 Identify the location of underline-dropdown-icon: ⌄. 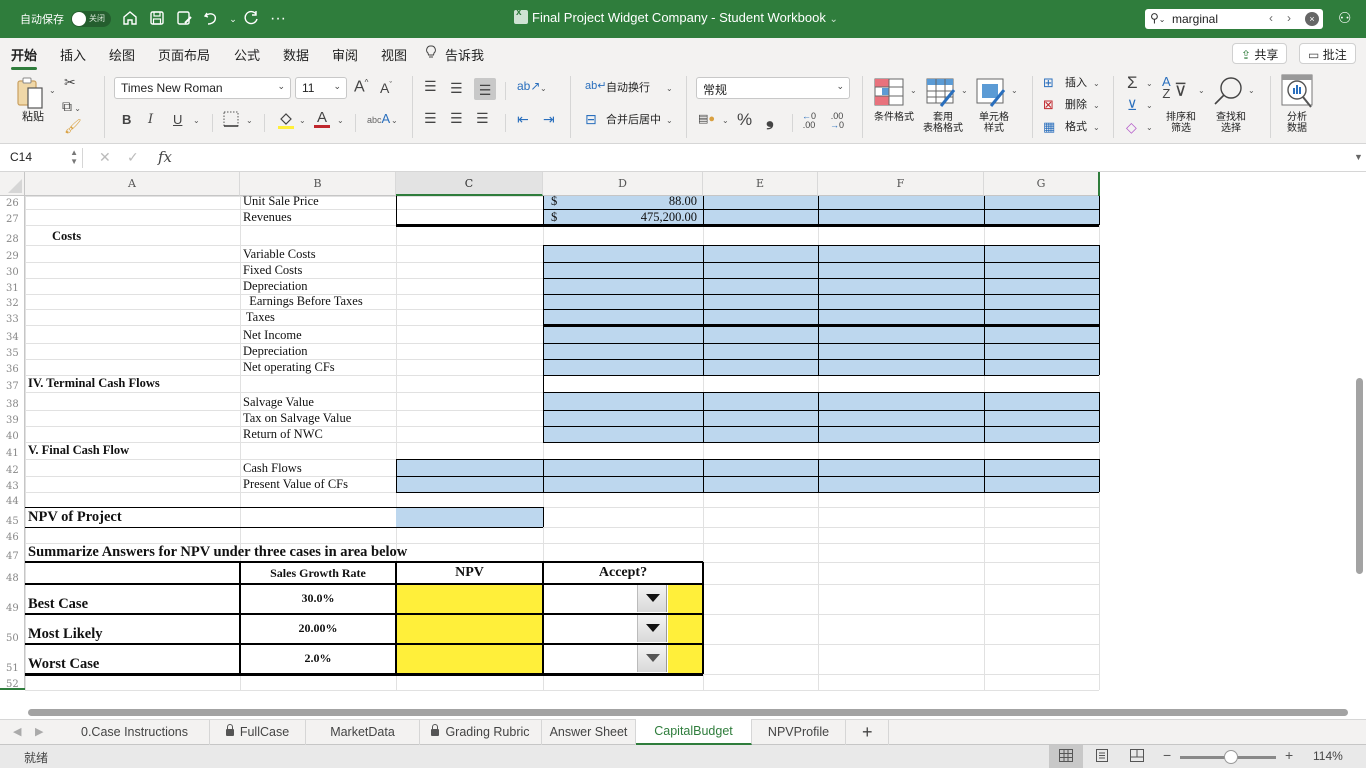
(196, 120).